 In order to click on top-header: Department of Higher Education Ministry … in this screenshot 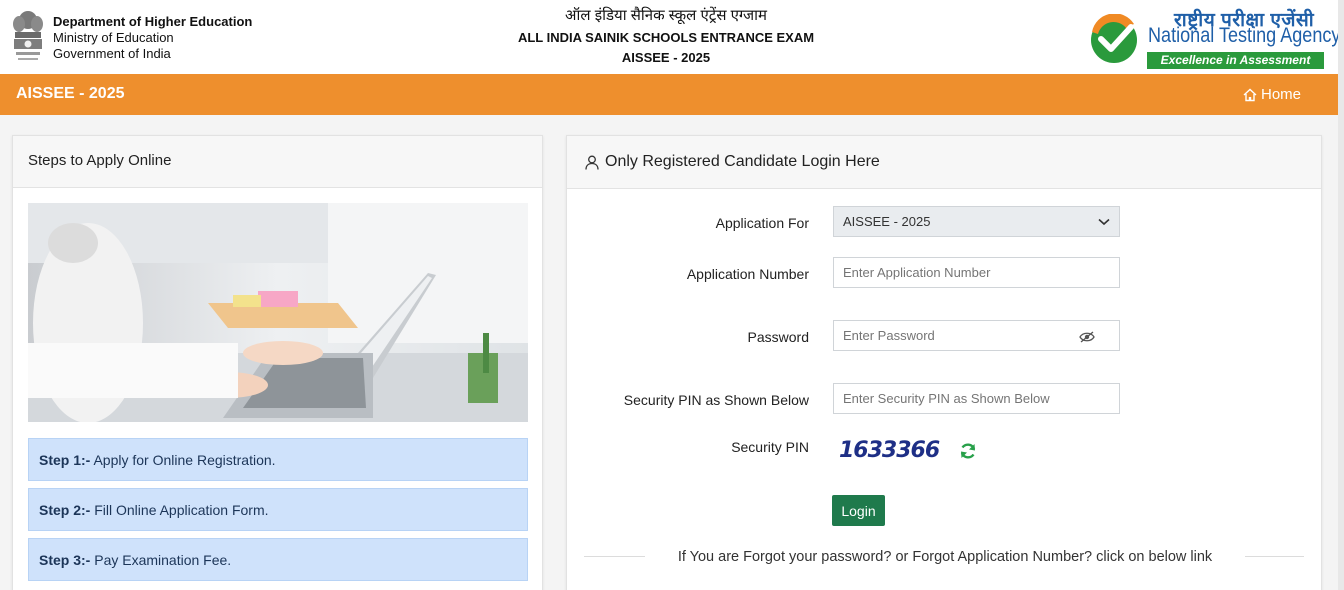, I will do `click(672, 37)`.